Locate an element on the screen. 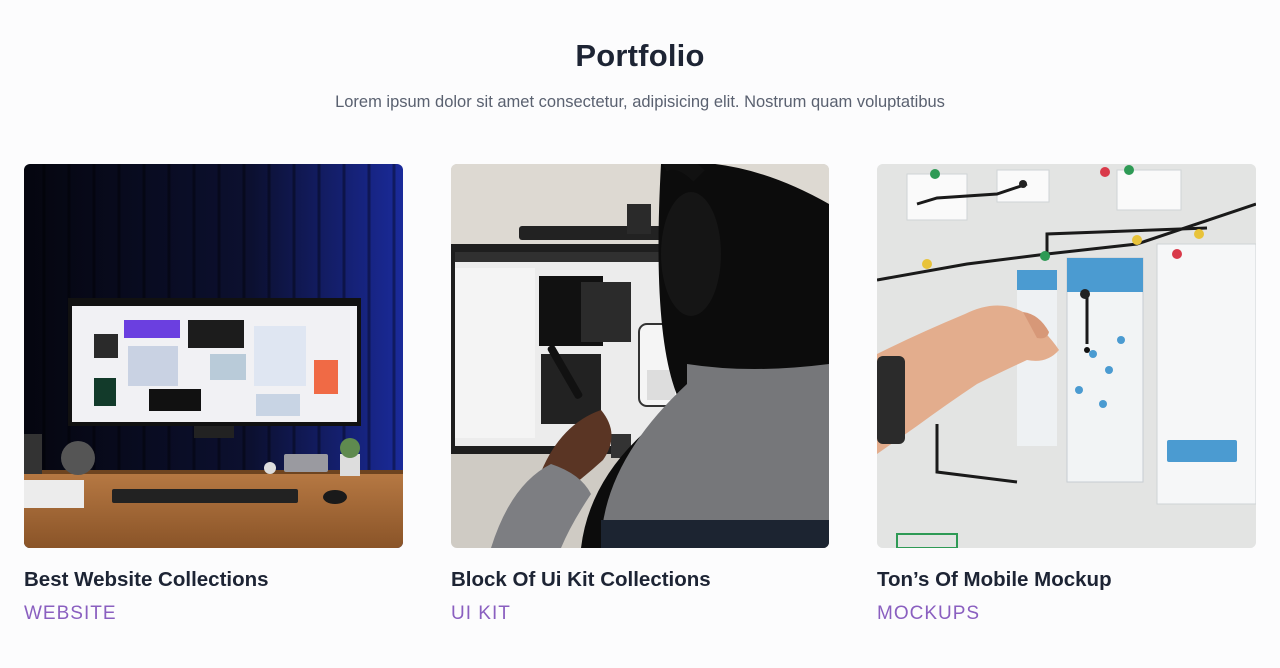  card-category: WEBSITE is located at coordinates (213, 614).